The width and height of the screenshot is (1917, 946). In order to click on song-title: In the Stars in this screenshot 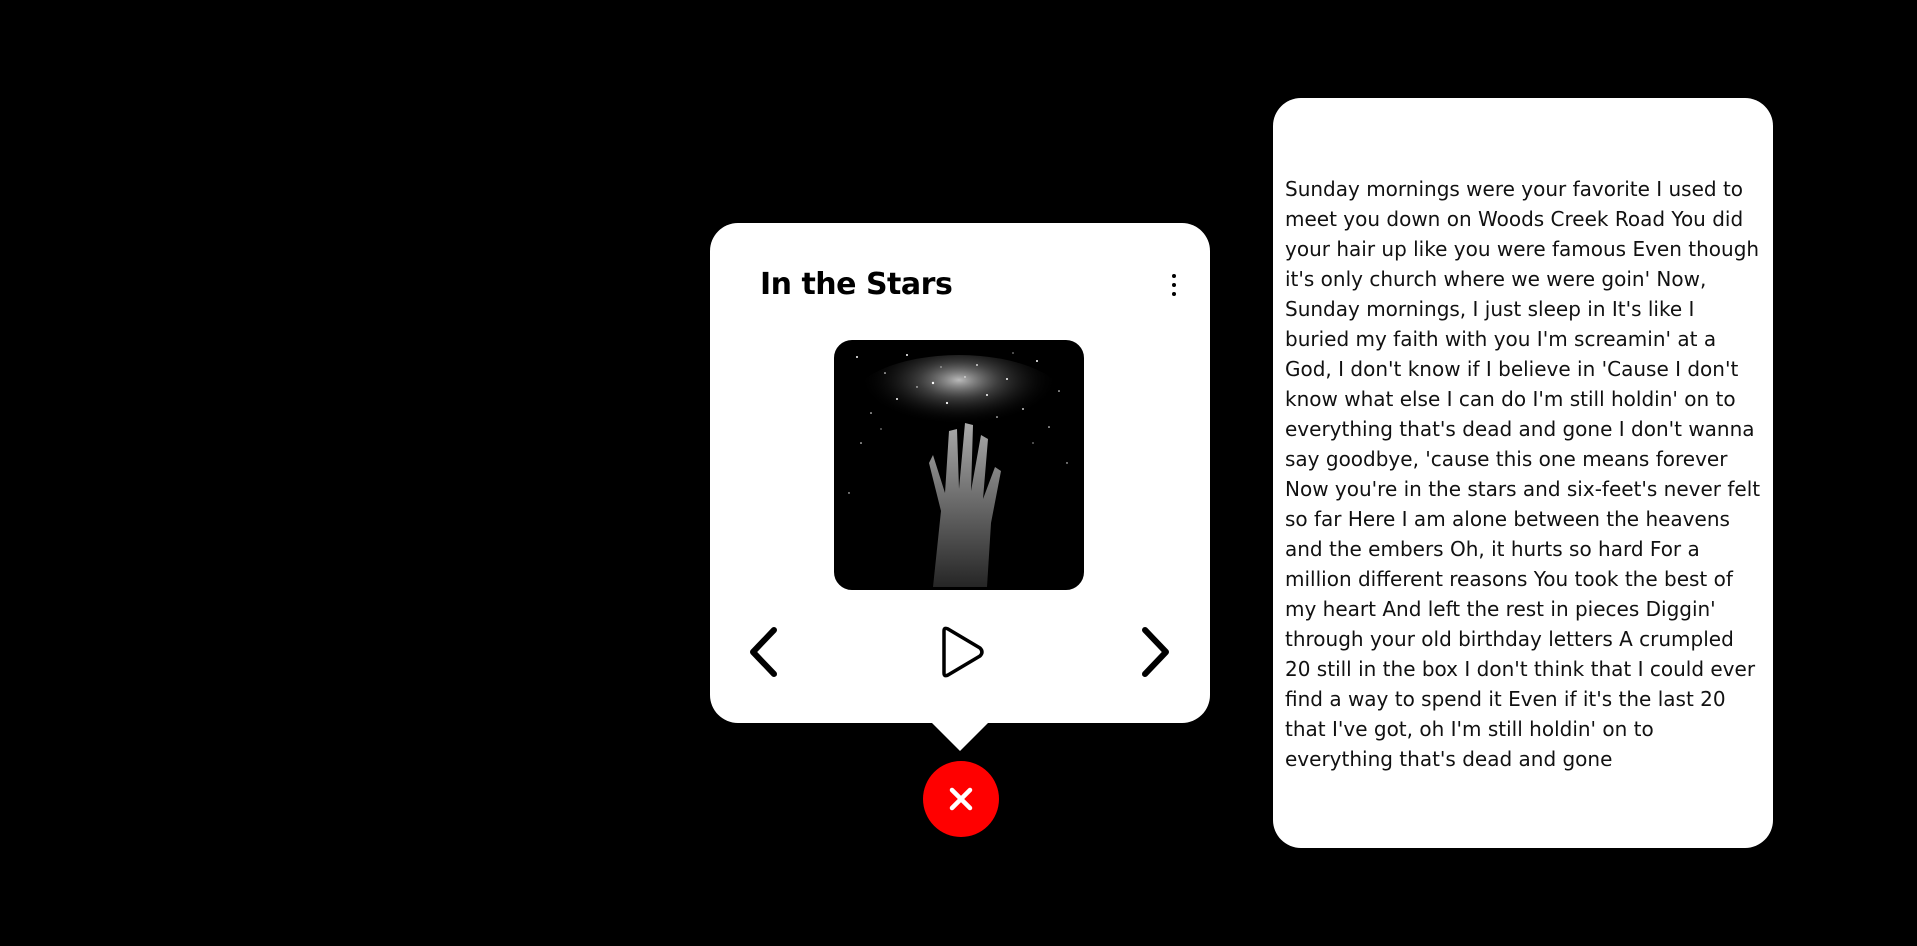, I will do `click(856, 284)`.